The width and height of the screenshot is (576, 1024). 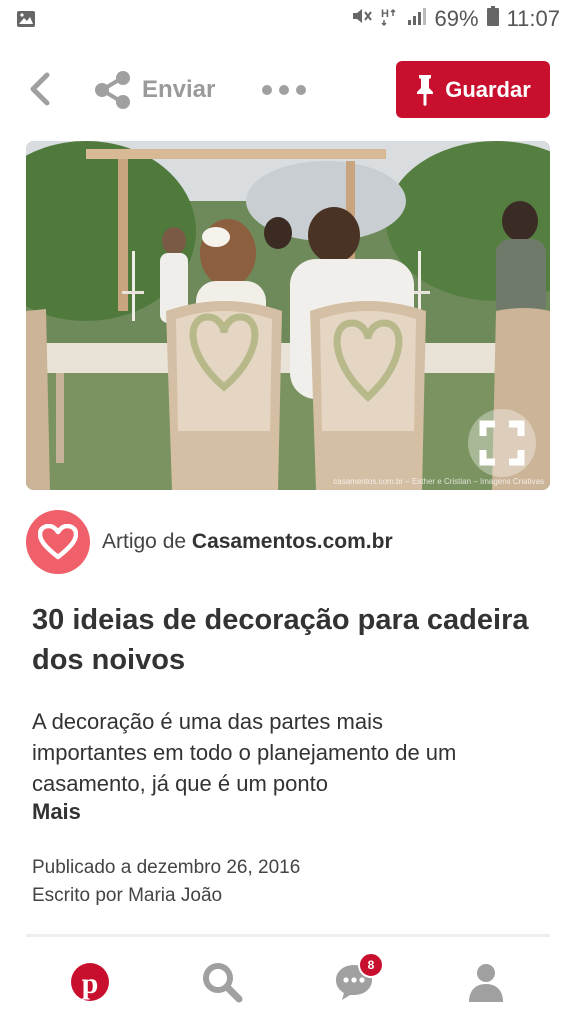 I want to click on battery-icon, so click(x=492, y=19).